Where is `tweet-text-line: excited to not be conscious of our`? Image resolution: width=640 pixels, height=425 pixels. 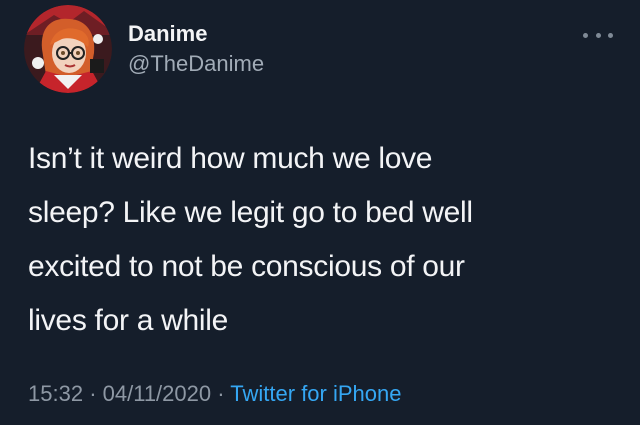
tweet-text-line: excited to not be conscious of our is located at coordinates (246, 266).